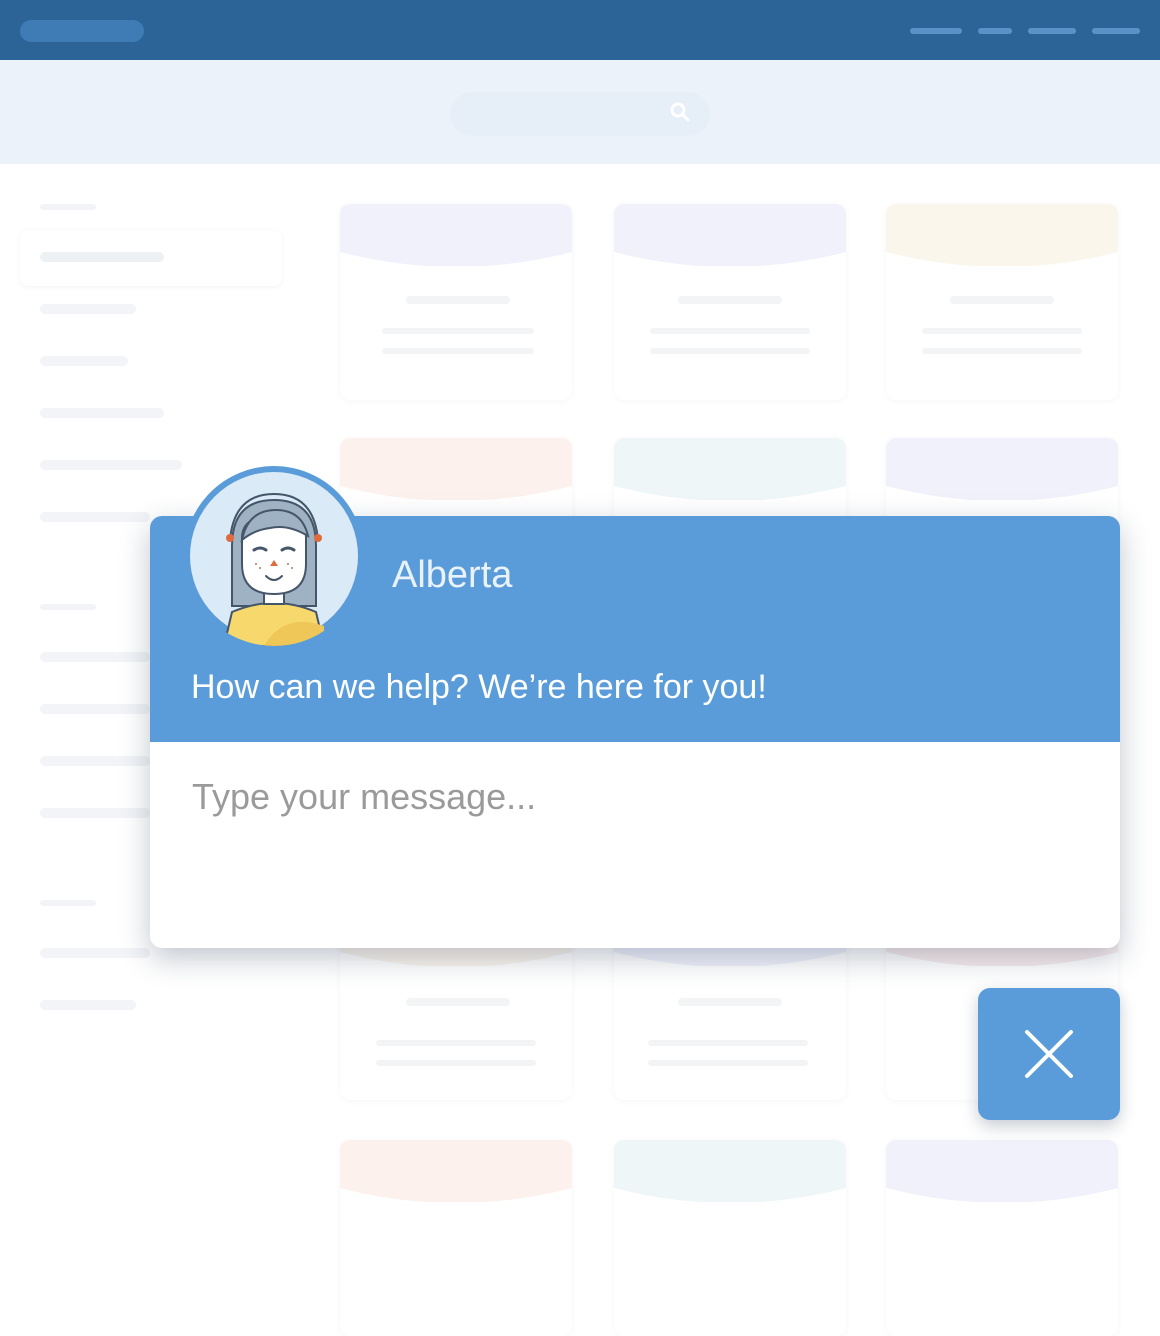 Image resolution: width=1160 pixels, height=1336 pixels. What do you see at coordinates (452, 575) in the screenshot?
I see `agent-name: Alberta` at bounding box center [452, 575].